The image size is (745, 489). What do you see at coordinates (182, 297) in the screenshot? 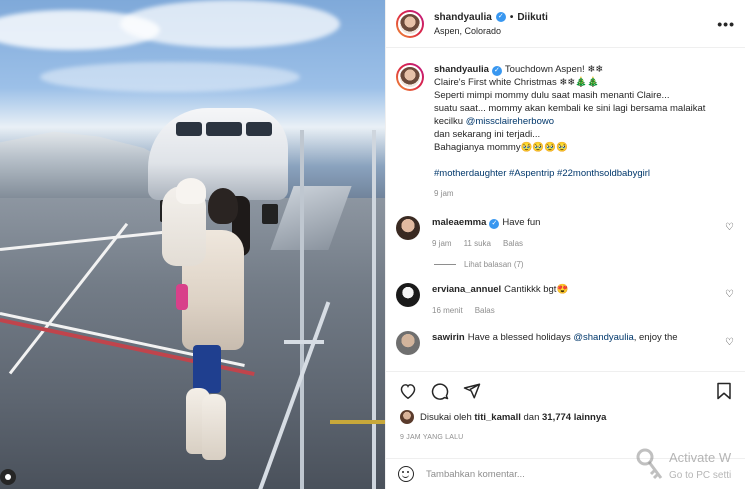
I see `baby-boot` at bounding box center [182, 297].